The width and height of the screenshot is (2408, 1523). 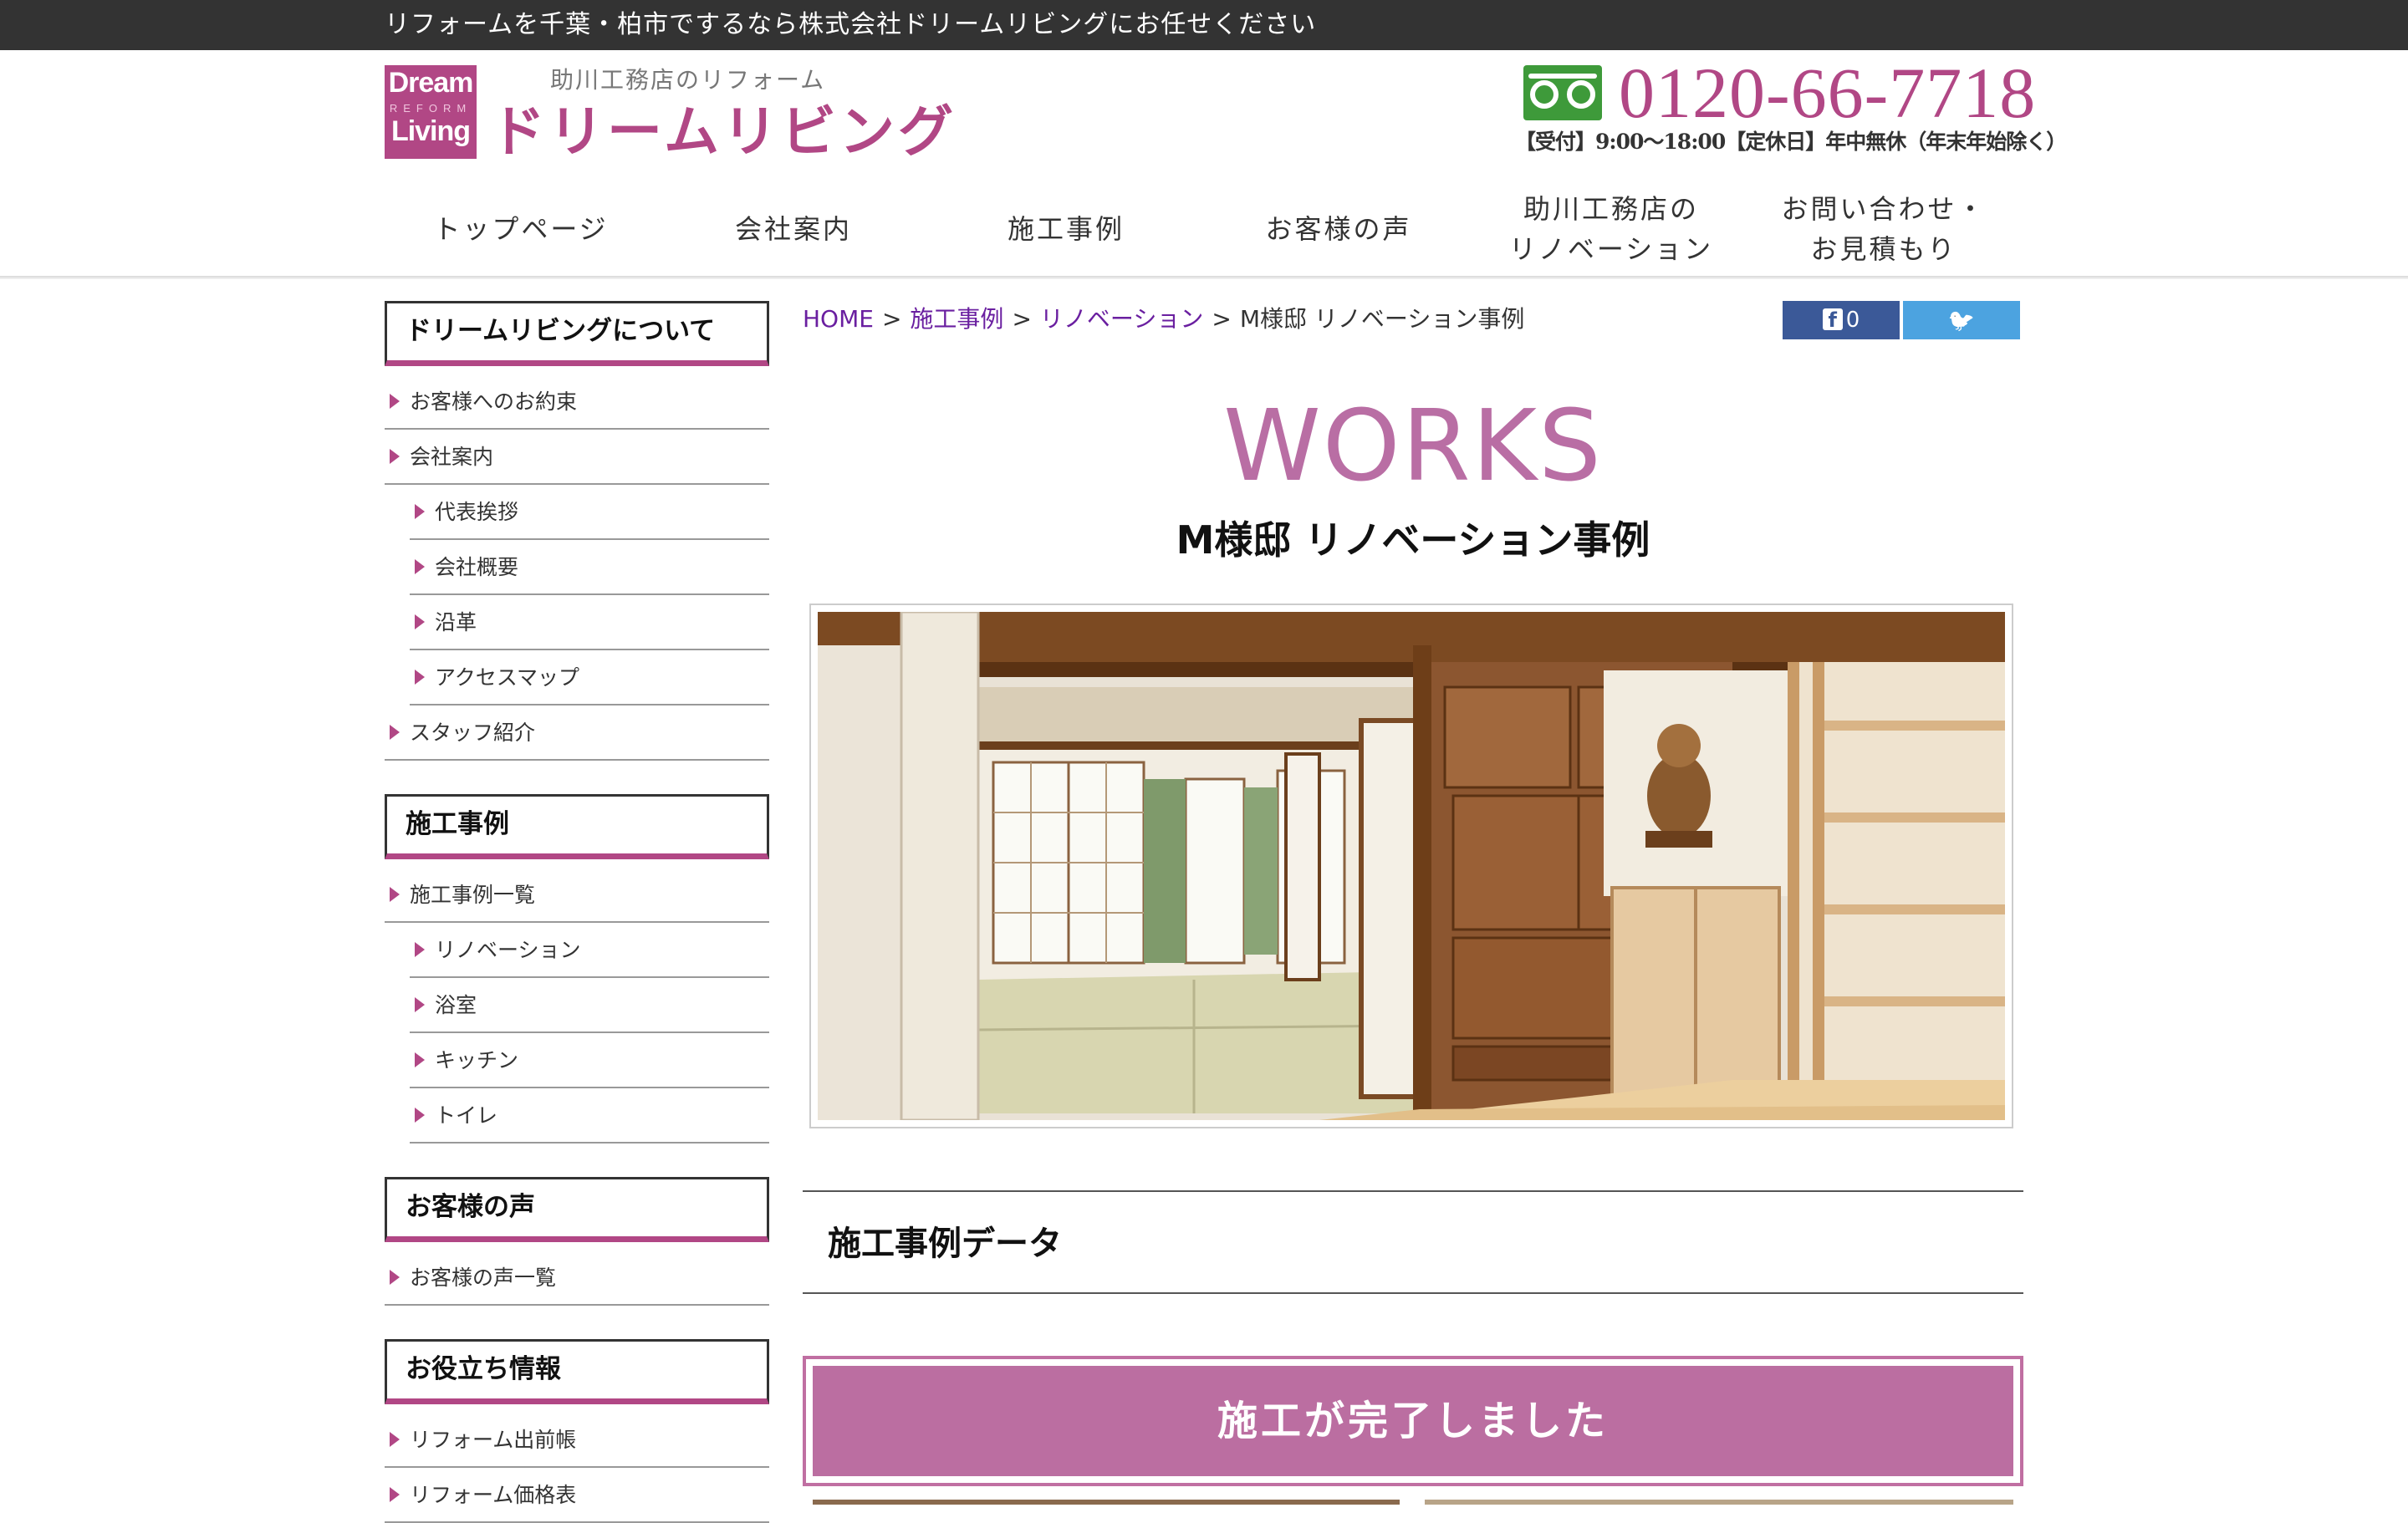 I want to click on facebook-share-count: 0, so click(x=1853, y=320).